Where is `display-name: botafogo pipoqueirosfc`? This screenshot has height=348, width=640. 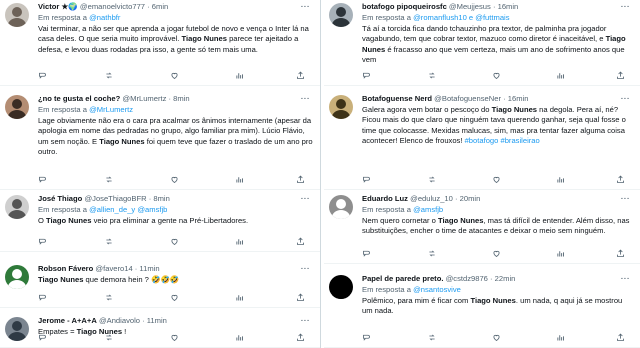 display-name: botafogo pipoqueirosfc is located at coordinates (404, 6).